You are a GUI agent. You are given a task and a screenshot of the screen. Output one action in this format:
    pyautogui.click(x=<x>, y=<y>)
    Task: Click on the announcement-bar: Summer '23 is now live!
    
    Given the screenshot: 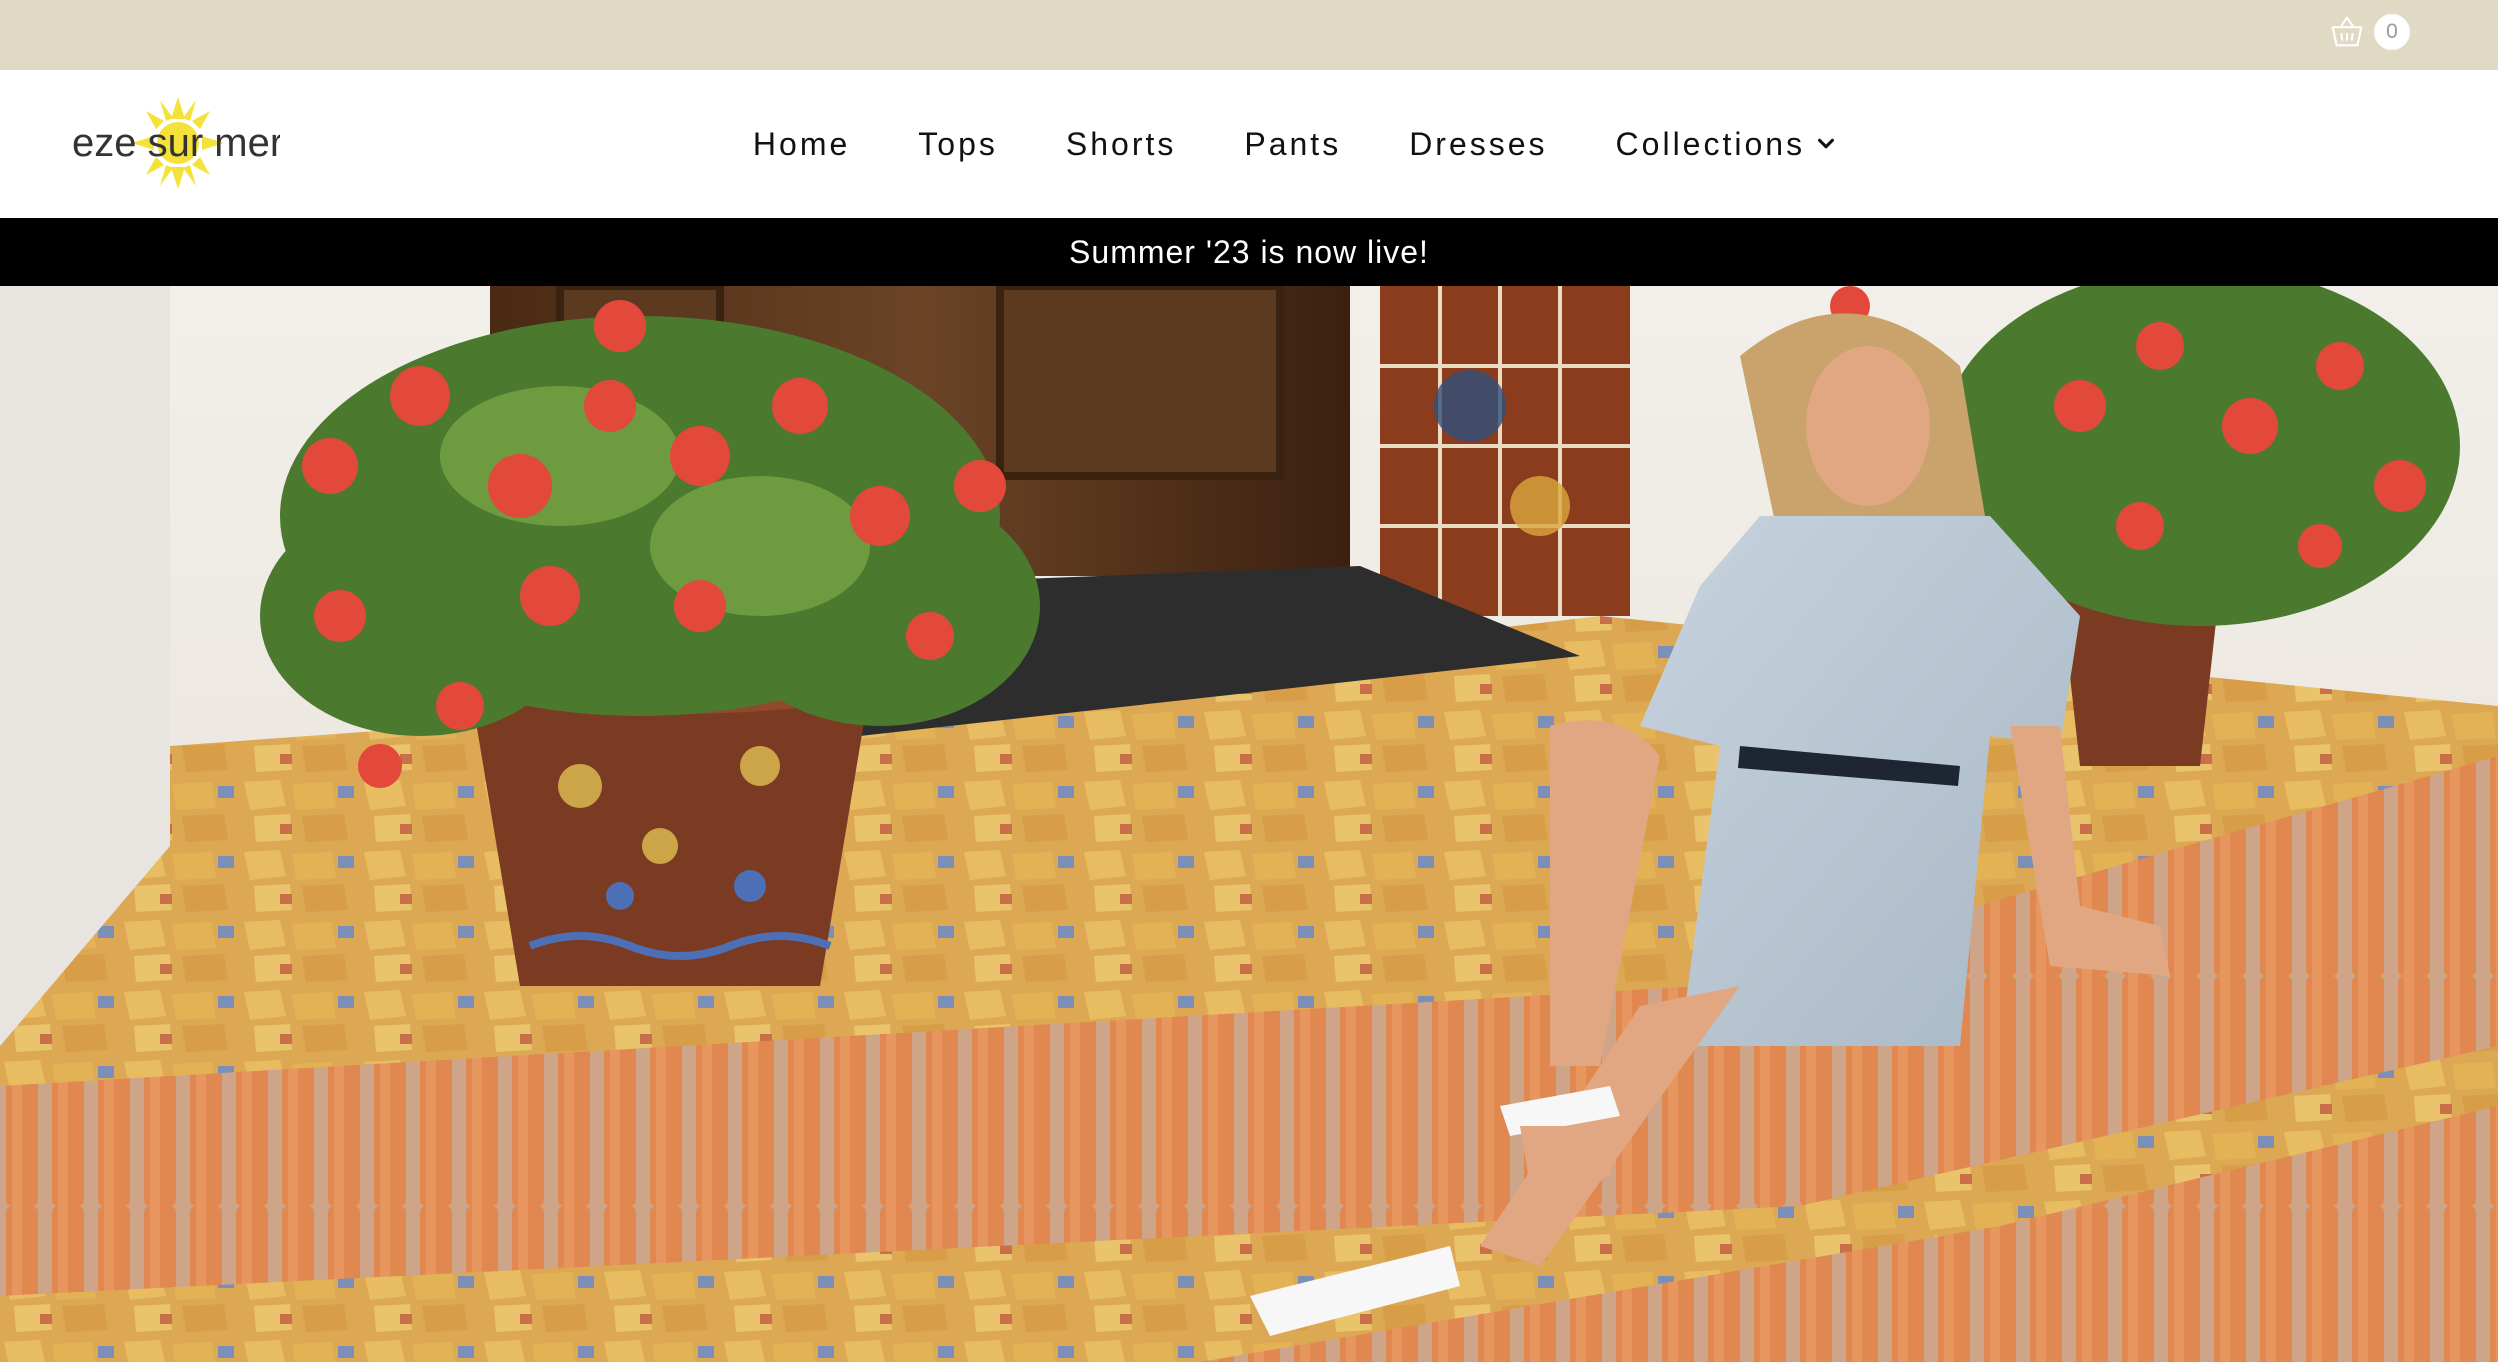 What is the action you would take?
    pyautogui.click(x=1249, y=252)
    